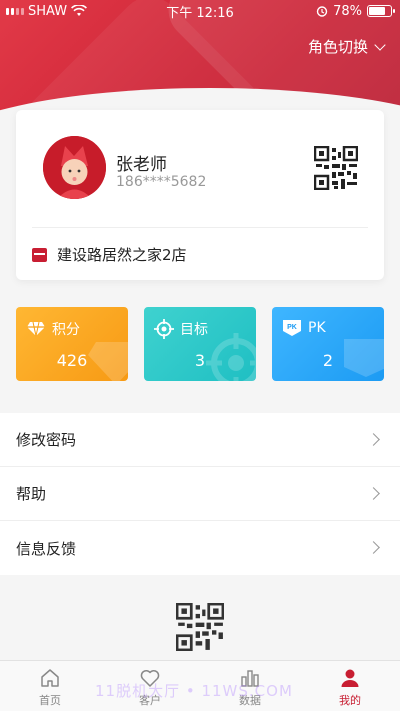 This screenshot has width=400, height=711. I want to click on tab-label: 客户, so click(150, 700).